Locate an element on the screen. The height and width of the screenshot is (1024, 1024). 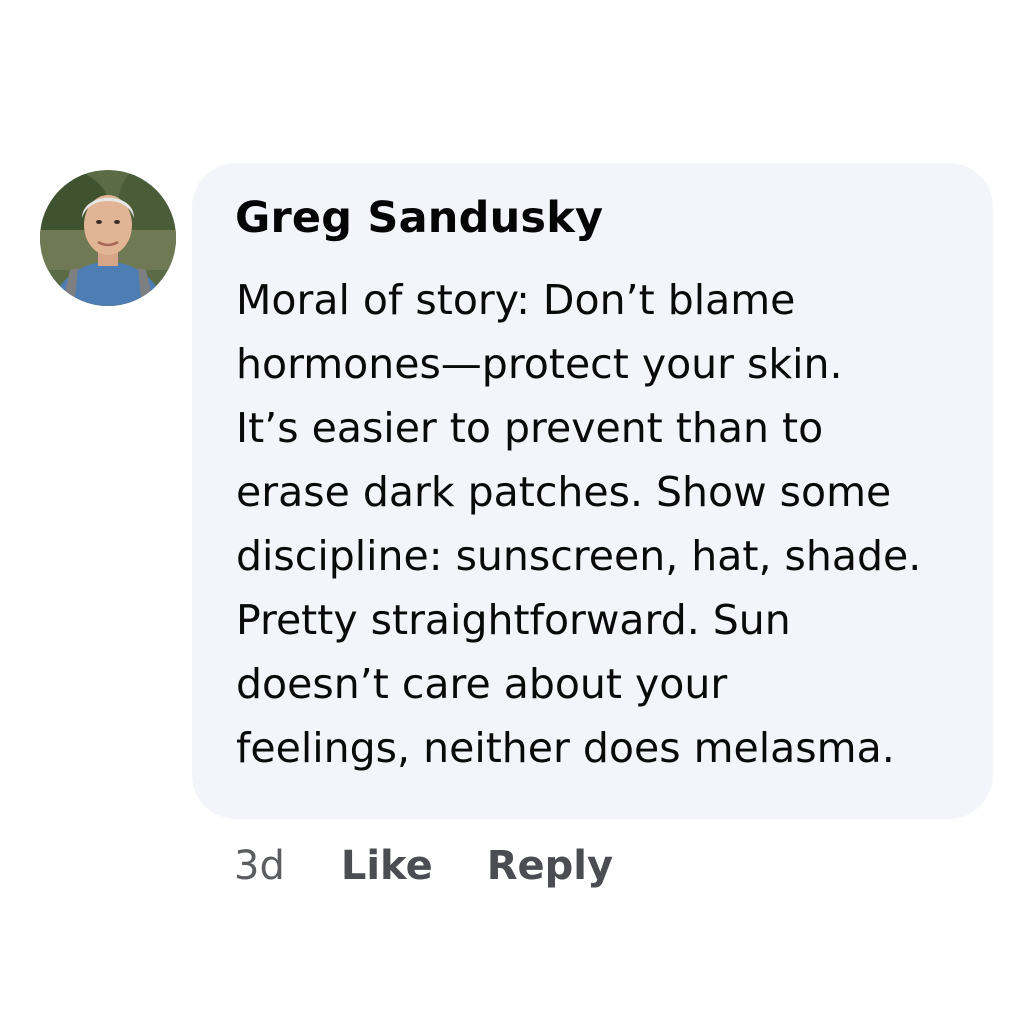
comment-line: It’s easier to prevent than to is located at coordinates (530, 428).